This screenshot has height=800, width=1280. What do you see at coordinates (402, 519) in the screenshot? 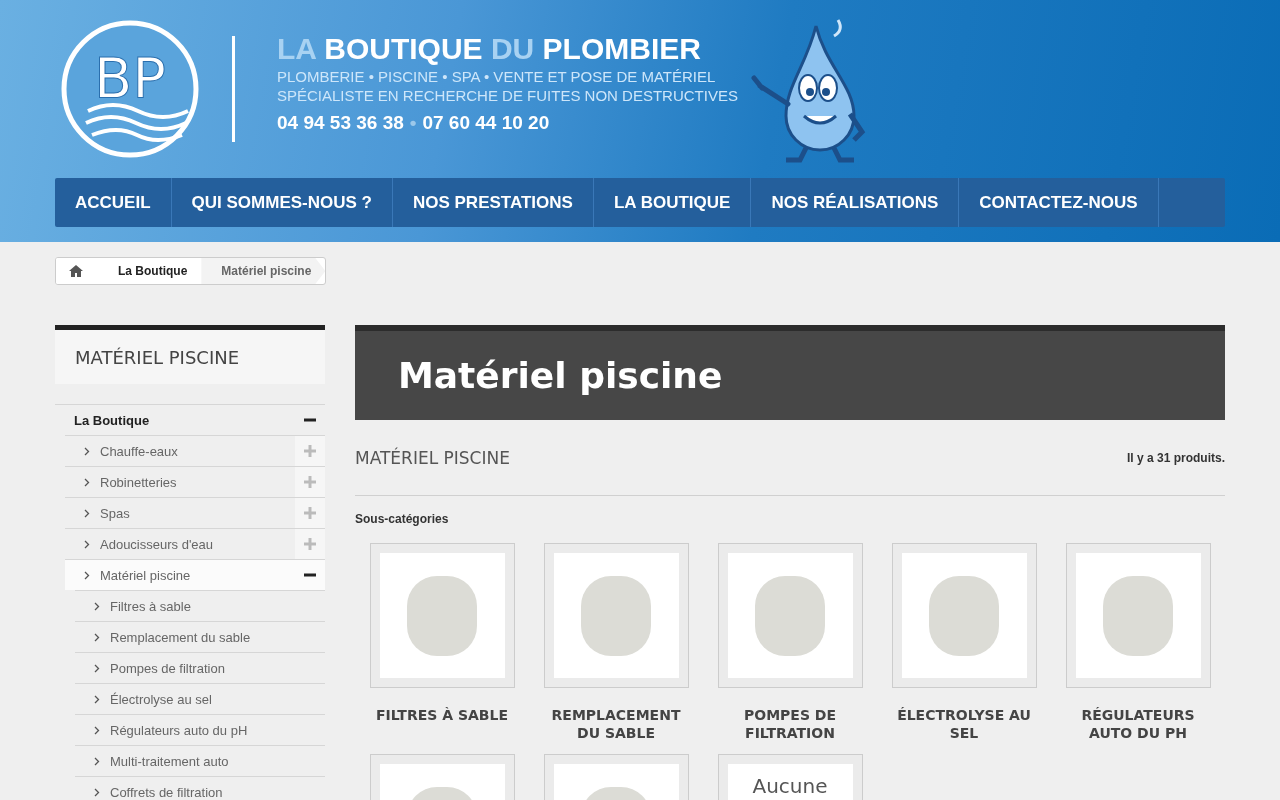
I see `subcategories-label: Sous-catégories` at bounding box center [402, 519].